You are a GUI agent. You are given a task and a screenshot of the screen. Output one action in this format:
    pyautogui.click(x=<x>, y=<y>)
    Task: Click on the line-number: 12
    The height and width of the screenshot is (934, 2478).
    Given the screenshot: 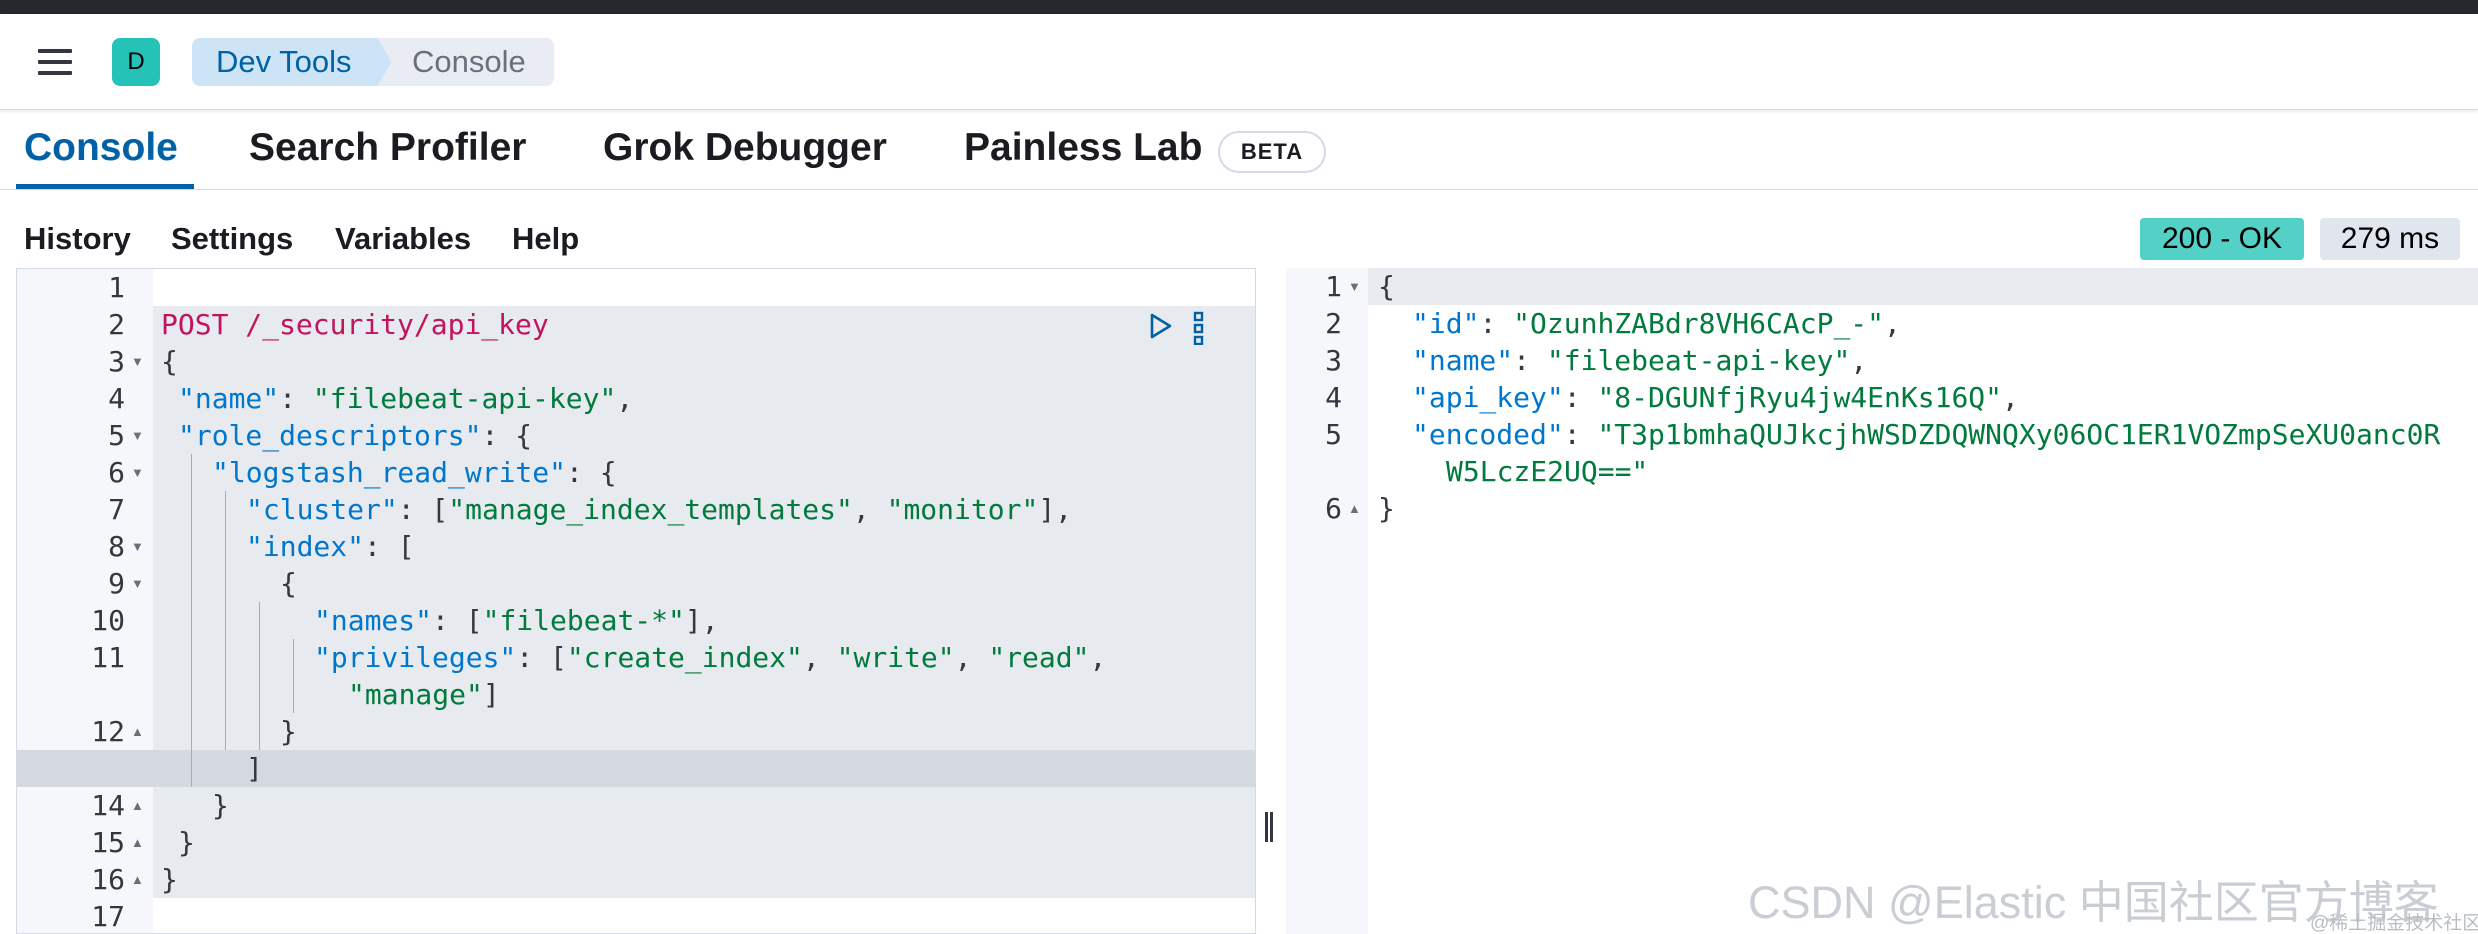 What is the action you would take?
    pyautogui.click(x=108, y=731)
    